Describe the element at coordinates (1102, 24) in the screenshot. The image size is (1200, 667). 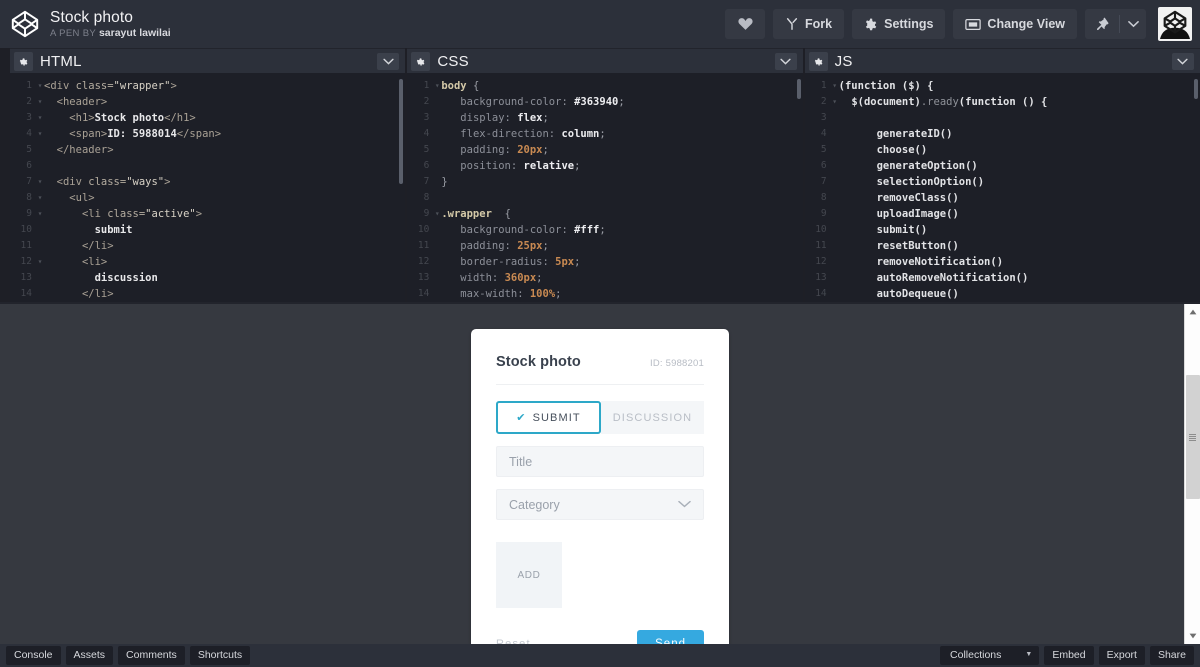
I see `pin-icon` at that location.